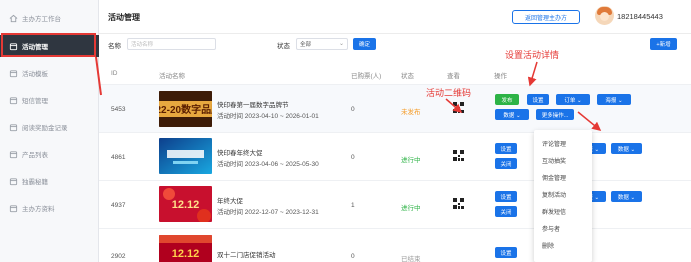 This screenshot has height=262, width=691. Describe the element at coordinates (283, 46) in the screenshot. I see `status-label: 状态` at that location.